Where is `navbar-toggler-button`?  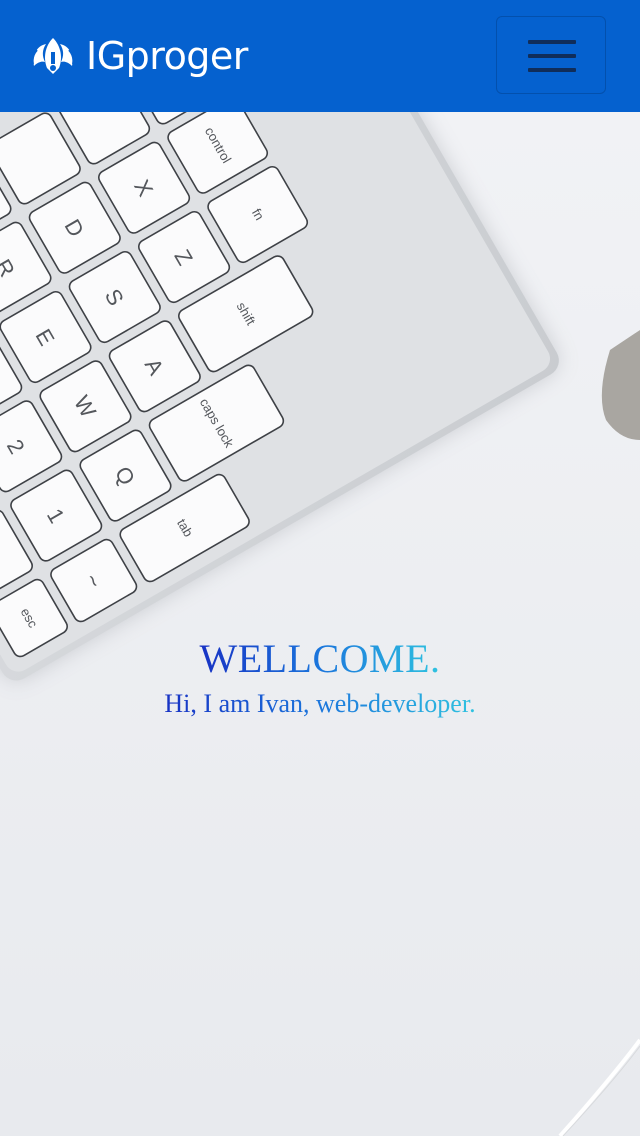 navbar-toggler-button is located at coordinates (551, 55).